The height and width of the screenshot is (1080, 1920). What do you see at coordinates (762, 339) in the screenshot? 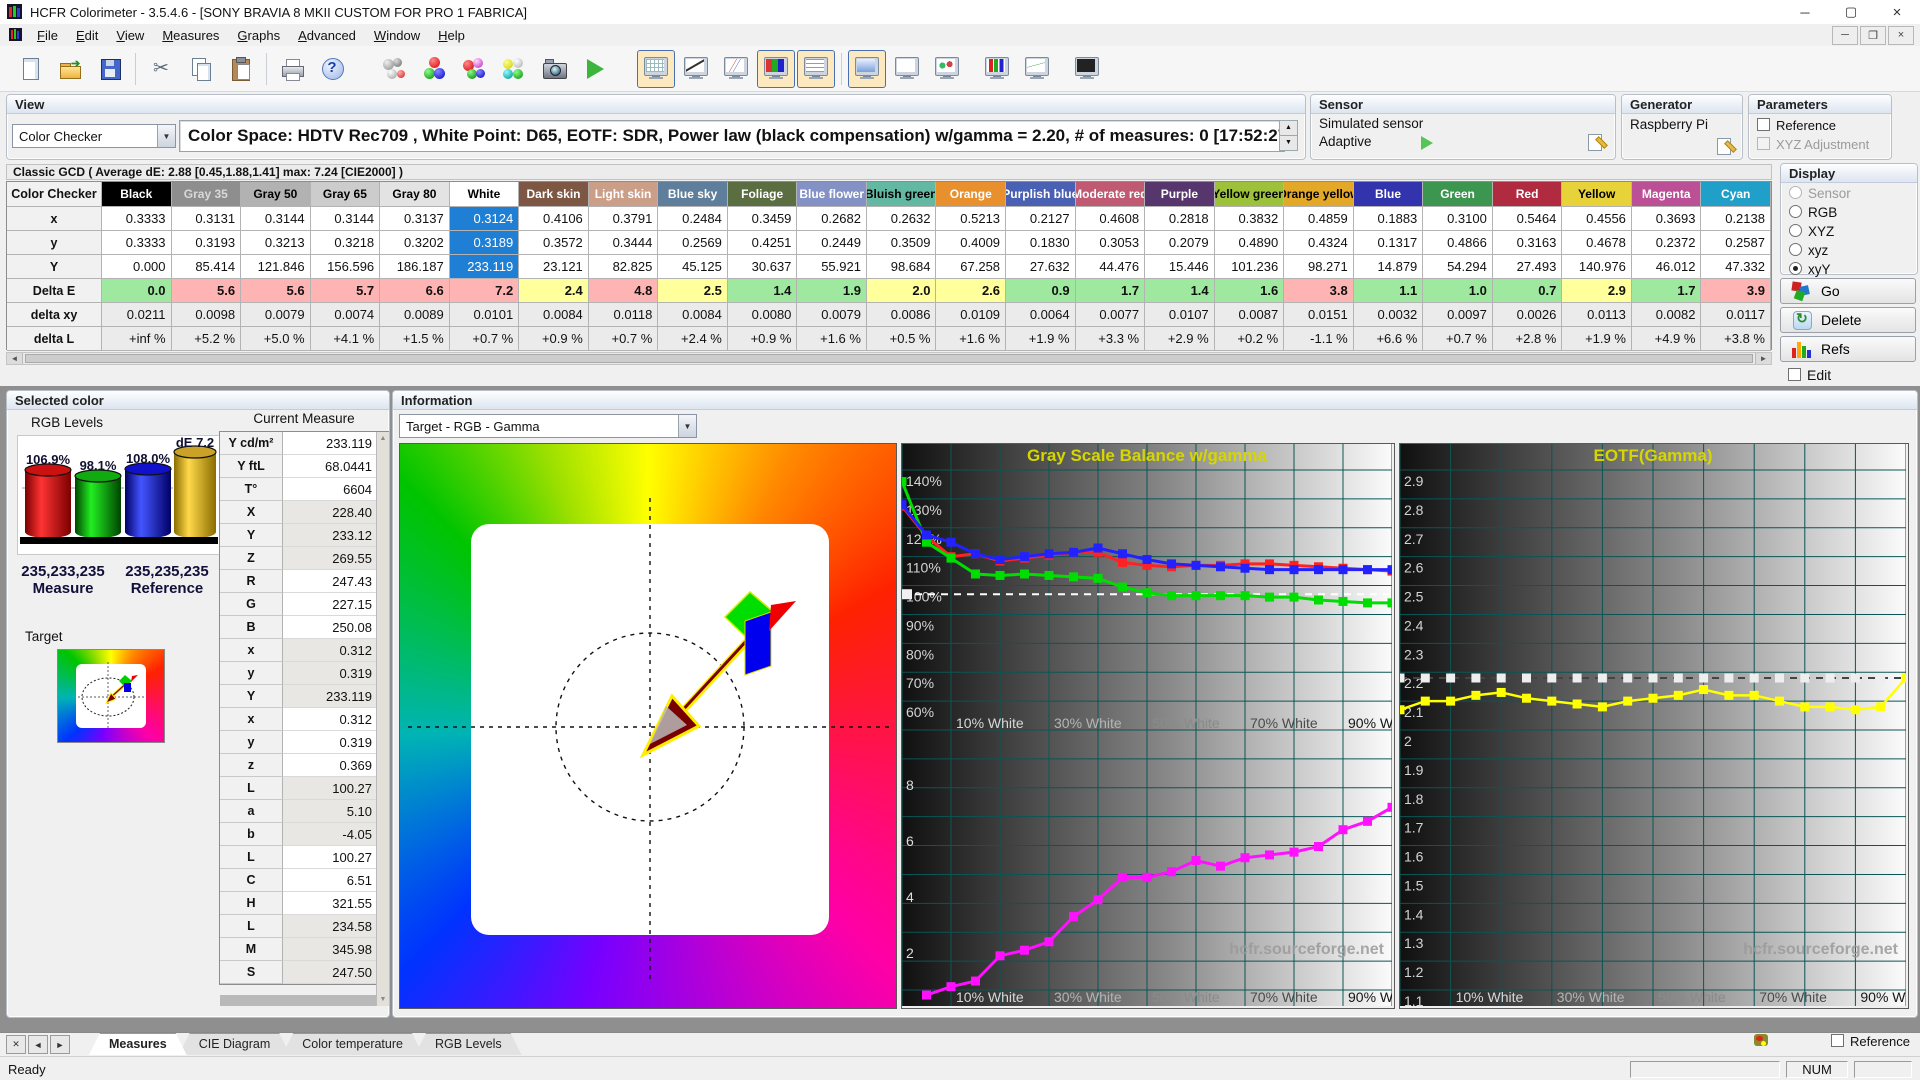
I see `measure-cell-foliage-delta-l: +0.9 %` at bounding box center [762, 339].